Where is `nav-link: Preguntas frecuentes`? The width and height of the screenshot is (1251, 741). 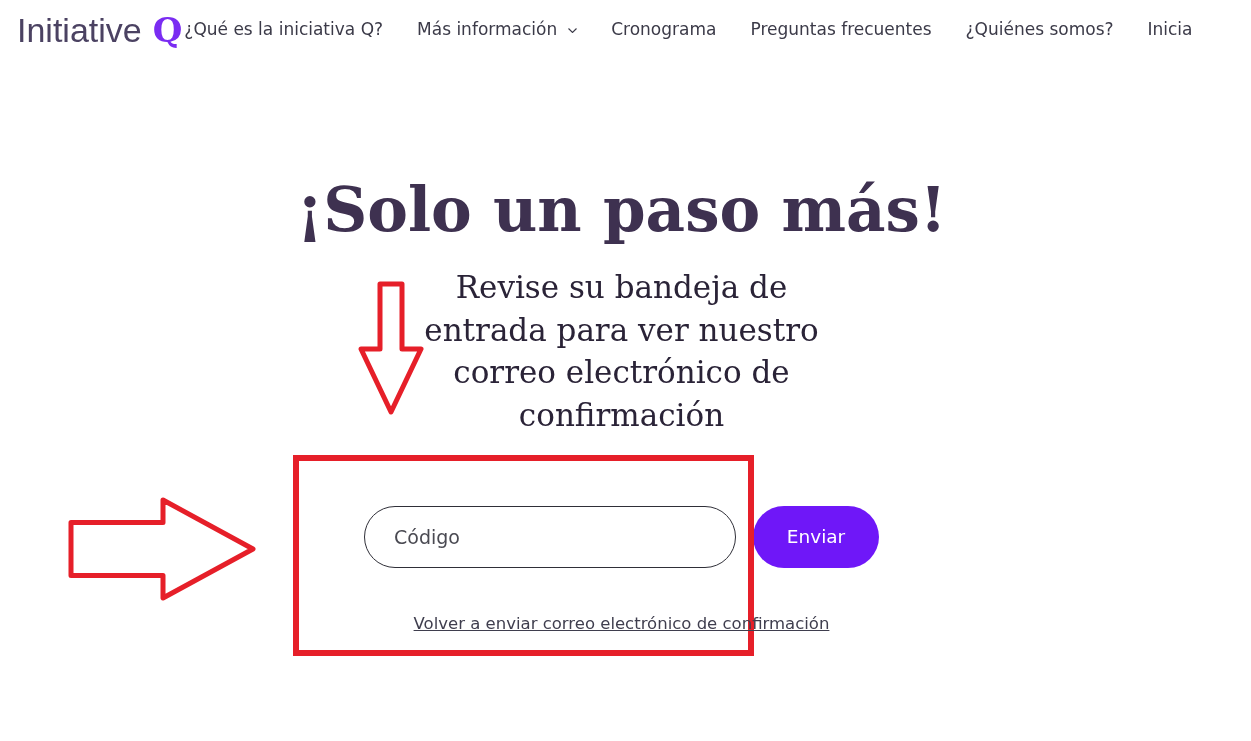
nav-link: Preguntas frecuentes is located at coordinates (841, 30).